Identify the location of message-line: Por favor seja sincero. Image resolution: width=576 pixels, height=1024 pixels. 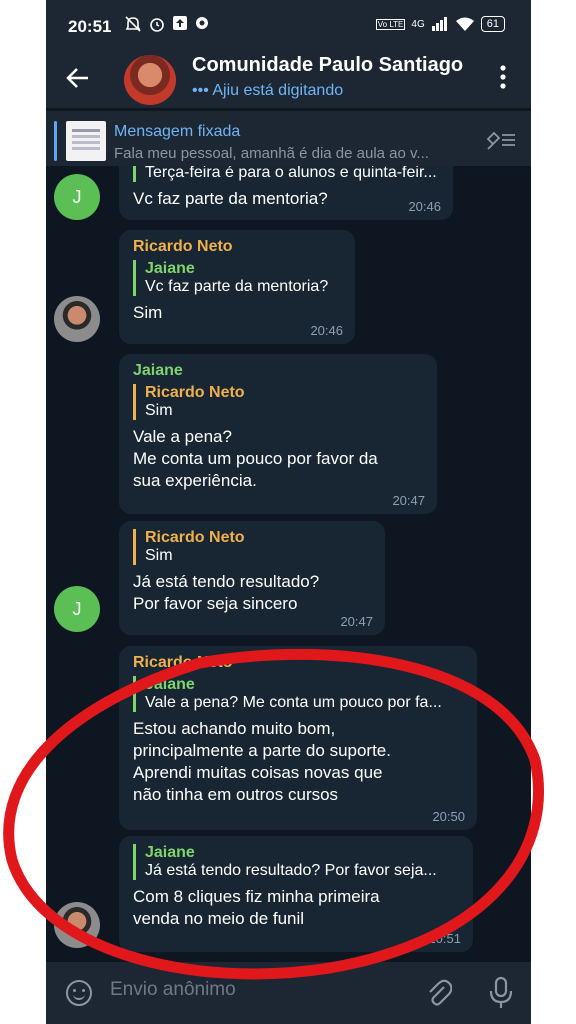
(215, 603).